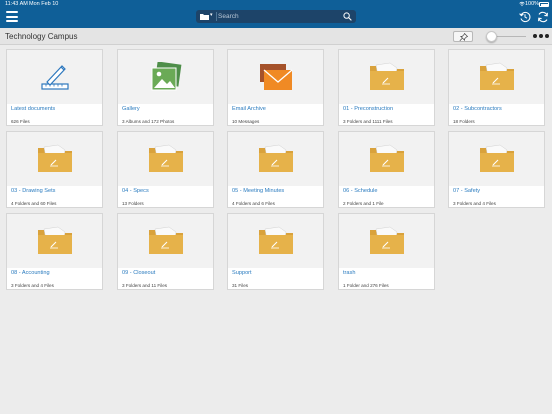  What do you see at coordinates (543, 17) in the screenshot?
I see `sync-icon` at bounding box center [543, 17].